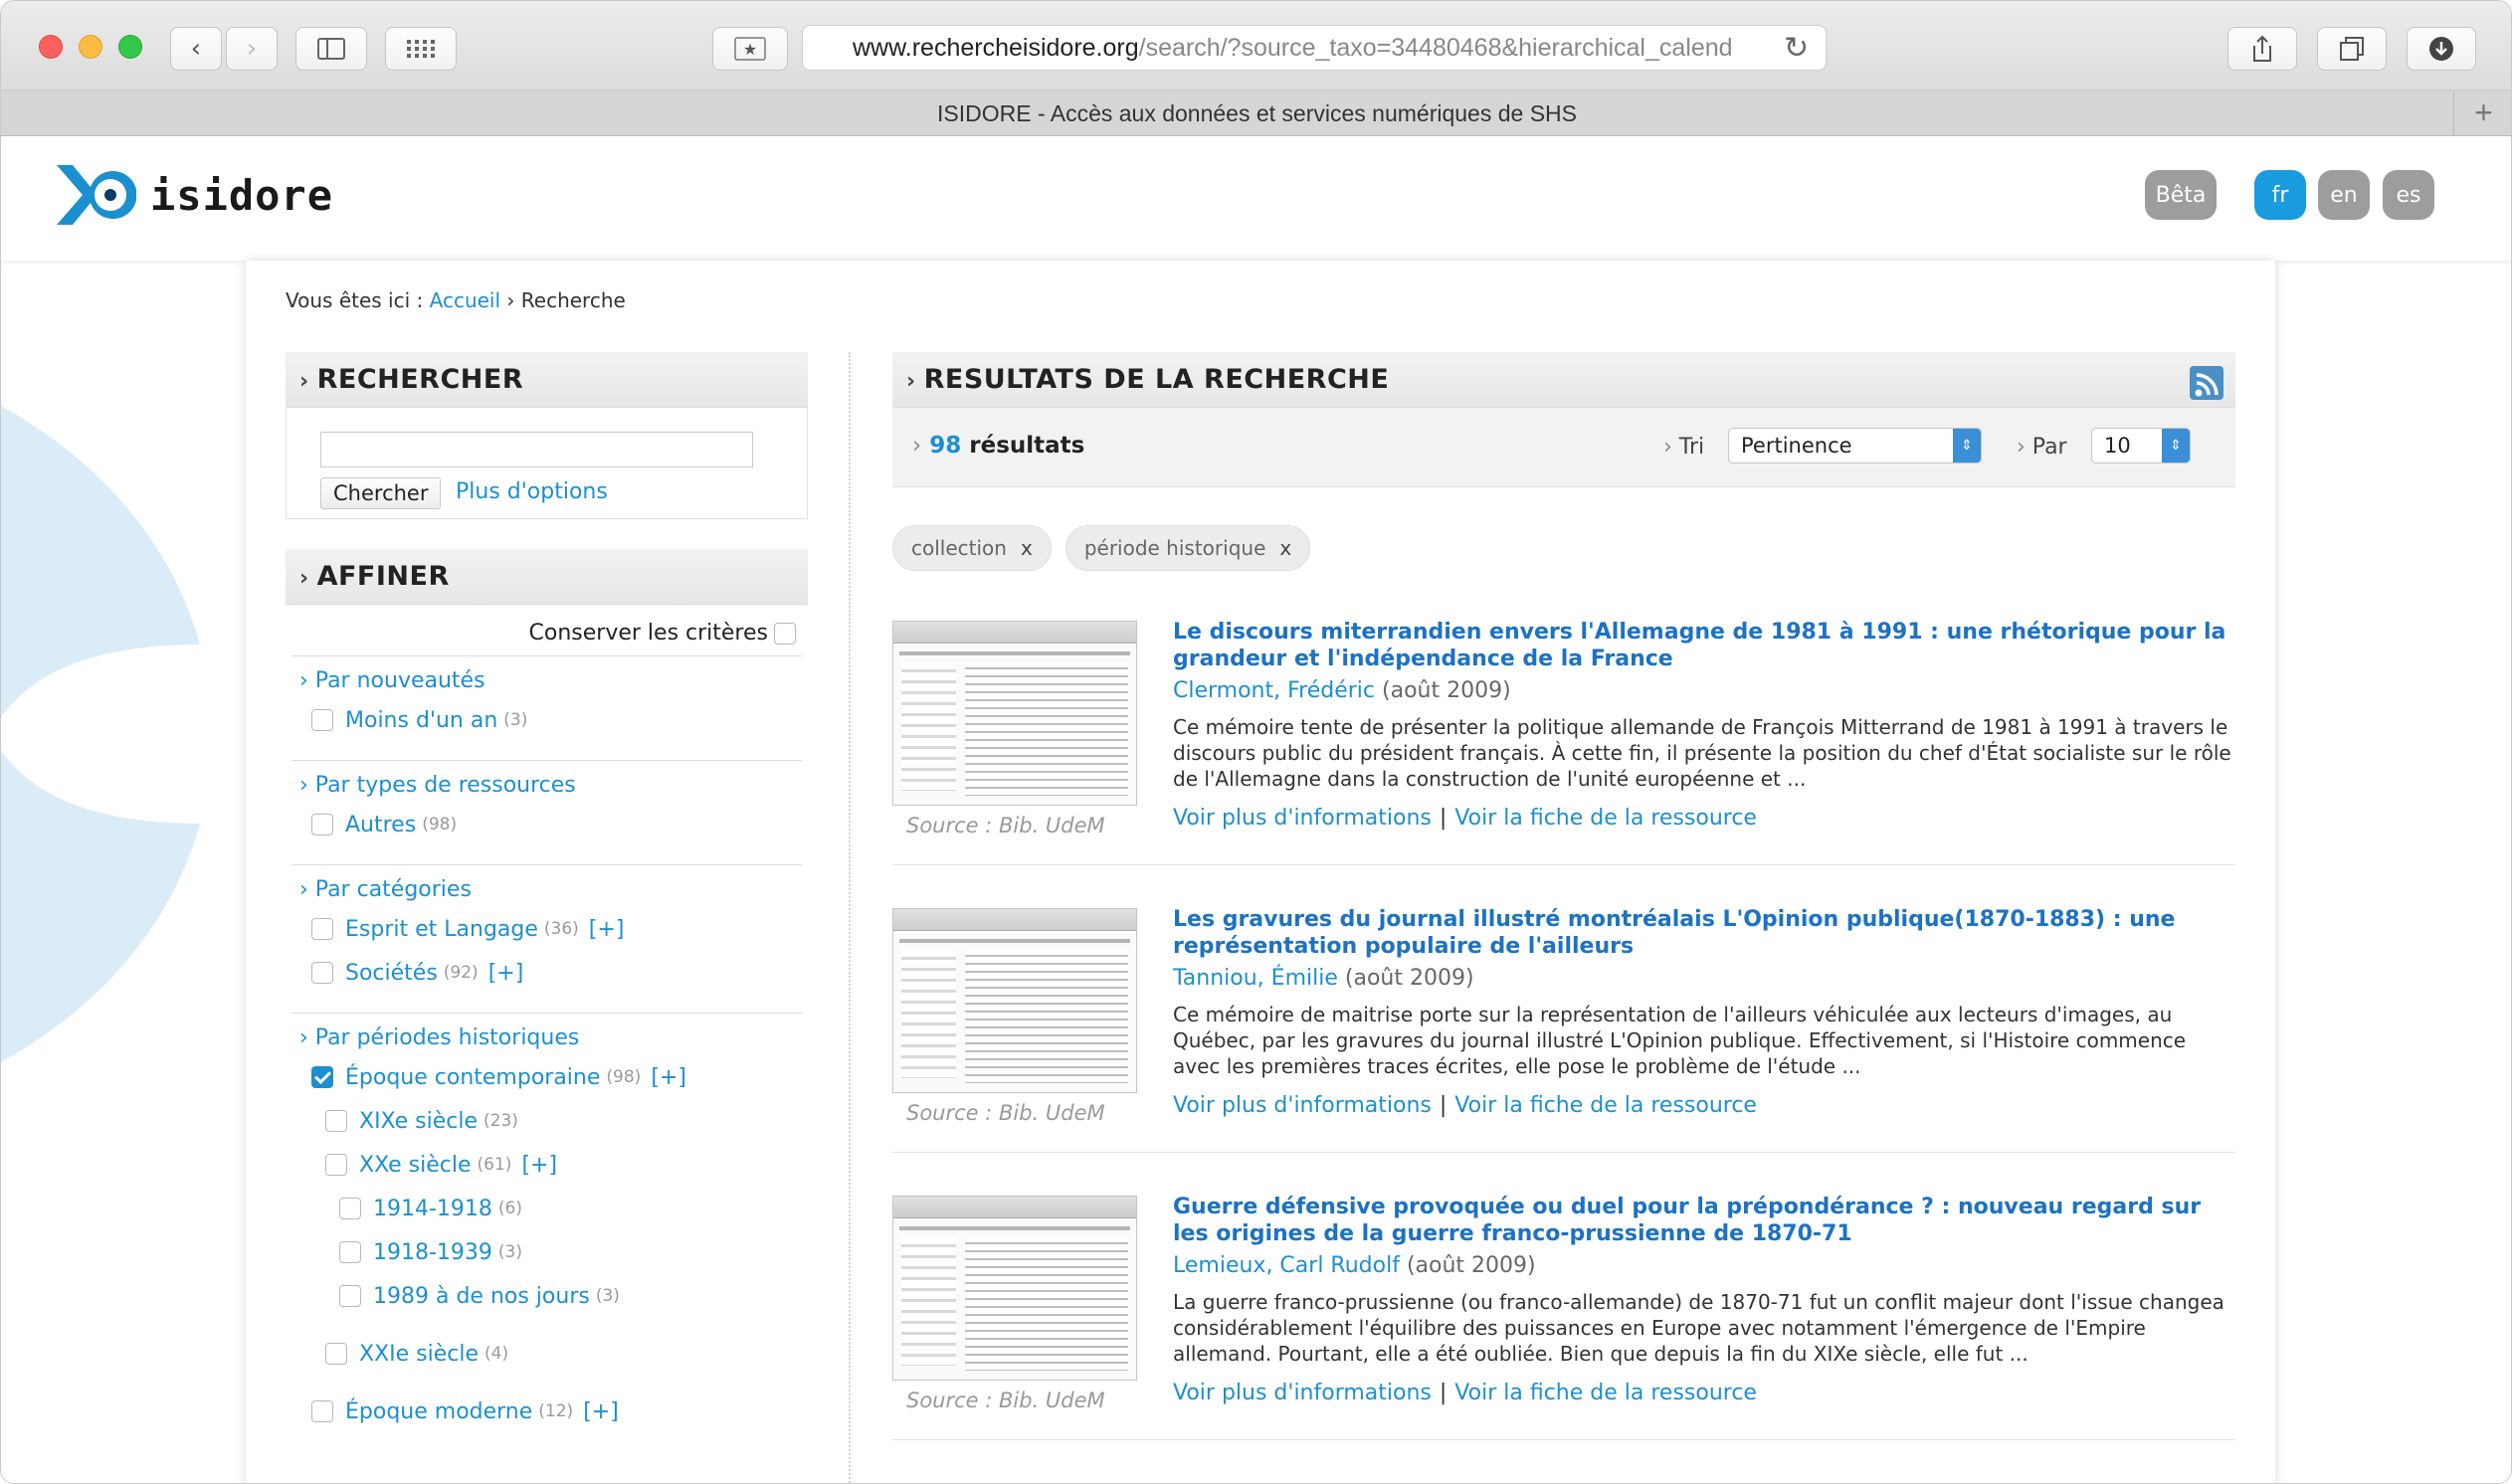 The image size is (2512, 1484). I want to click on facet-item: 1918-1939 (3), so click(546, 1252).